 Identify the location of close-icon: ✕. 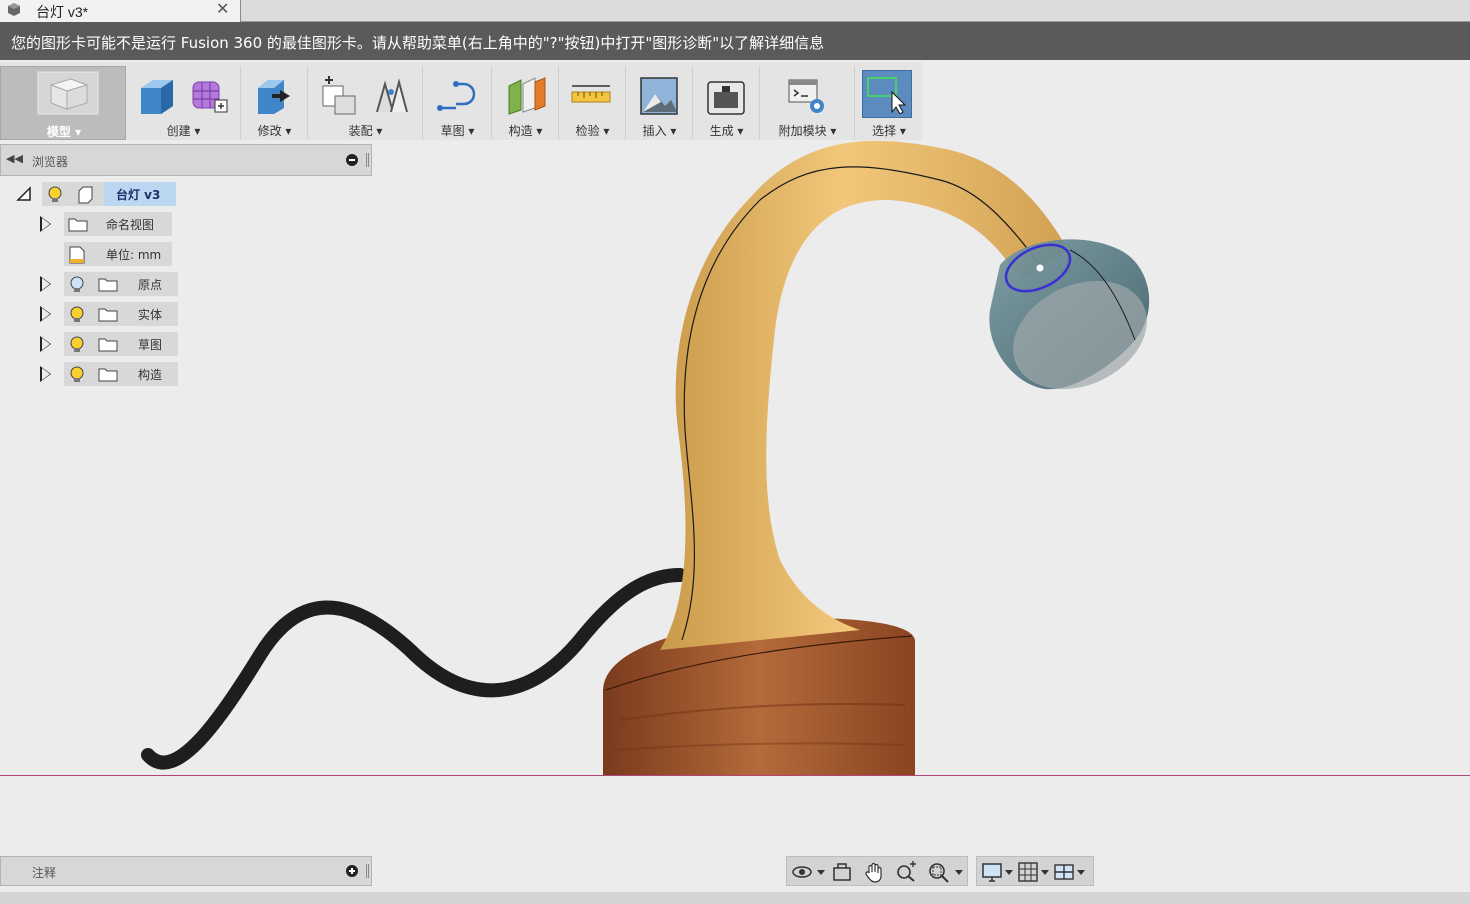
(222, 9).